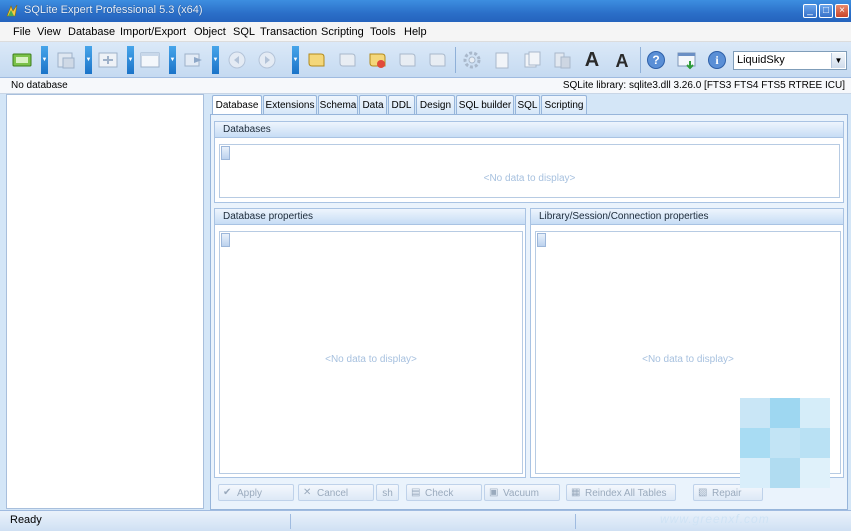 The image size is (851, 531). I want to click on increase-font-icon: A, so click(592, 60).